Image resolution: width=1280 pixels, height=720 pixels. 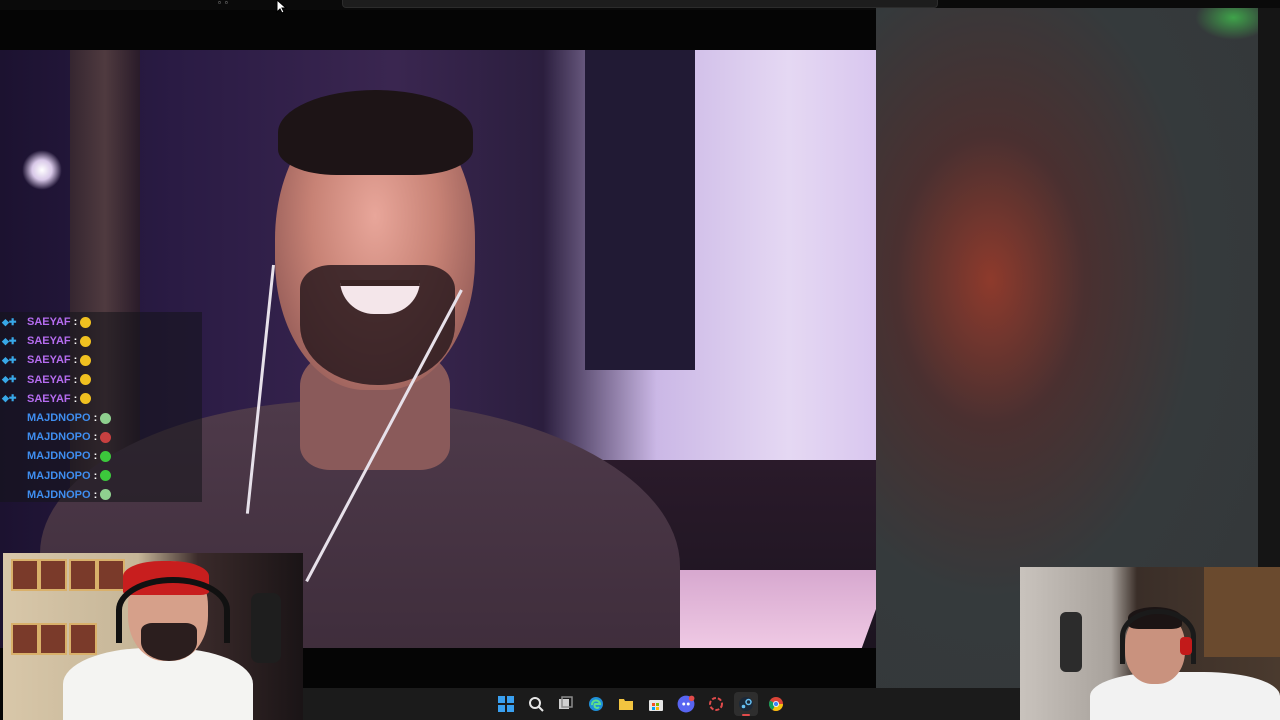 I want to click on chat-overlay: ◆✚ SAEYAF: ◆✚ SAEYAF: ◆✚ SAEYAF, so click(x=101, y=407).